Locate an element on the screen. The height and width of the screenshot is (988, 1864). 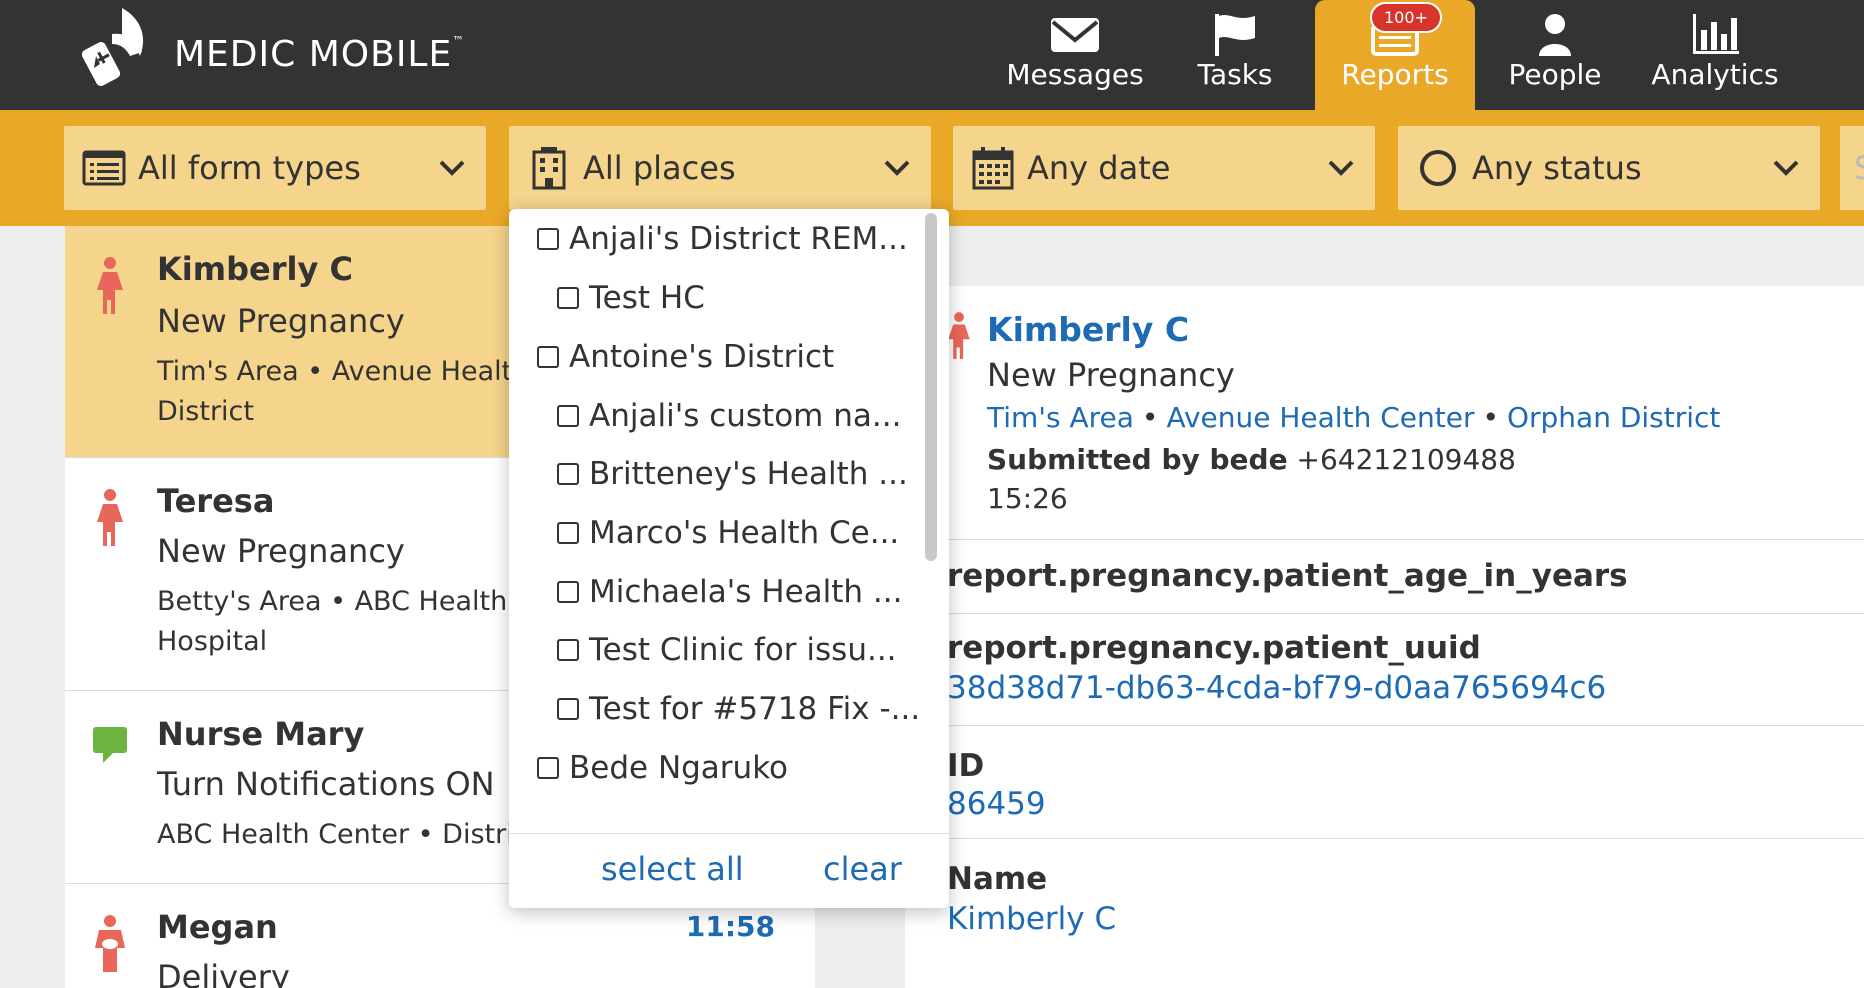
tab-reports-label: Reports is located at coordinates (1395, 74).